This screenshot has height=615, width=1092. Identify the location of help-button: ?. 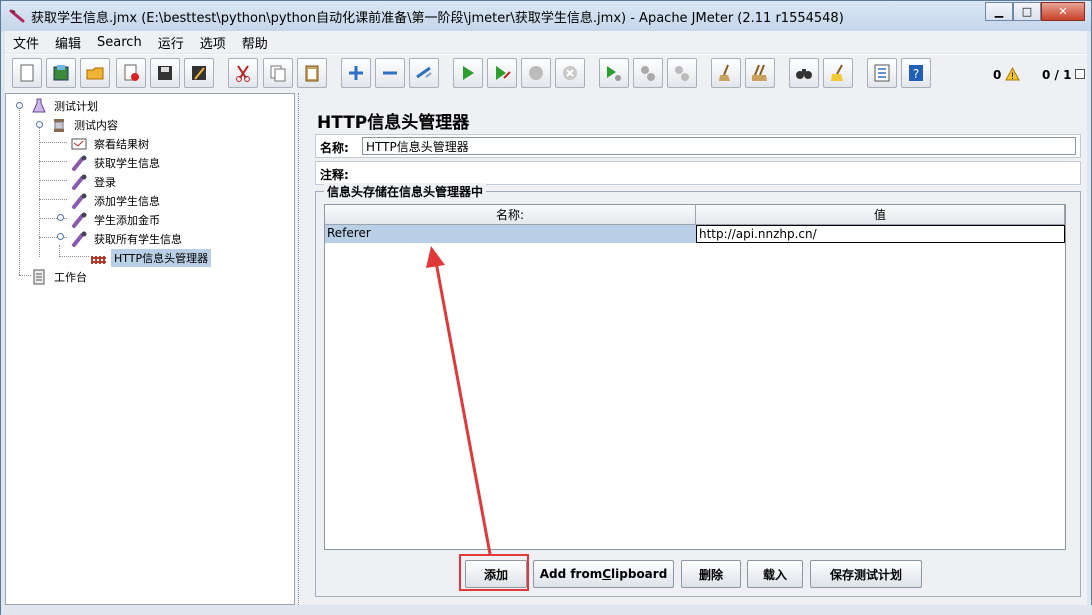
(916, 73).